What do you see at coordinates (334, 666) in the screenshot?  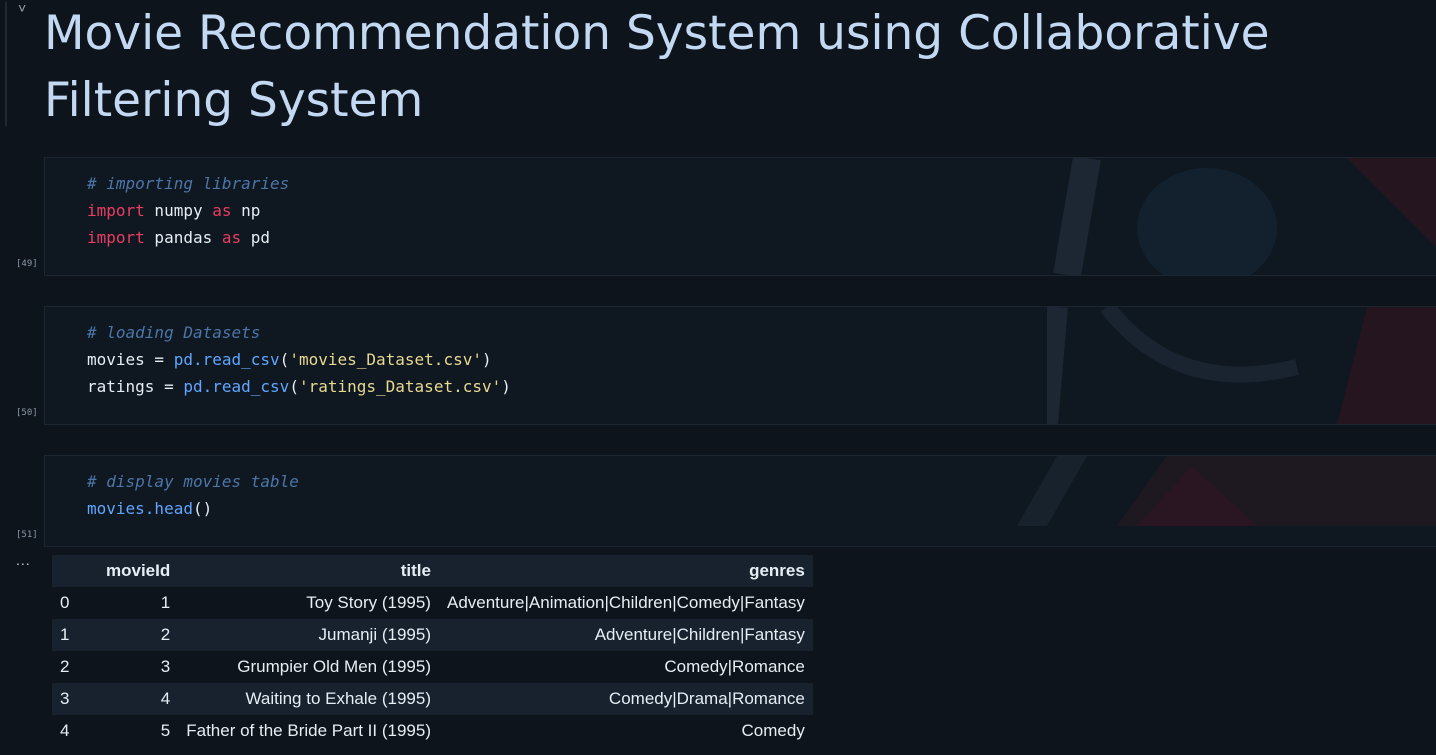 I see `cell-title: Grumpier Old Men (1995)` at bounding box center [334, 666].